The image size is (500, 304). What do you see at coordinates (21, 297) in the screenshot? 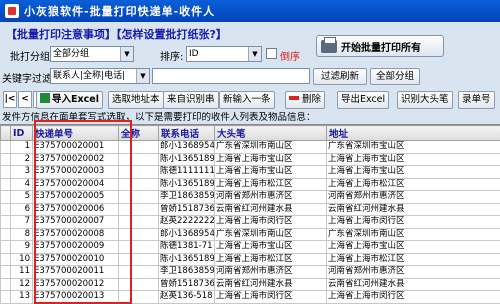
I see `id-cell: 13` at bounding box center [21, 297].